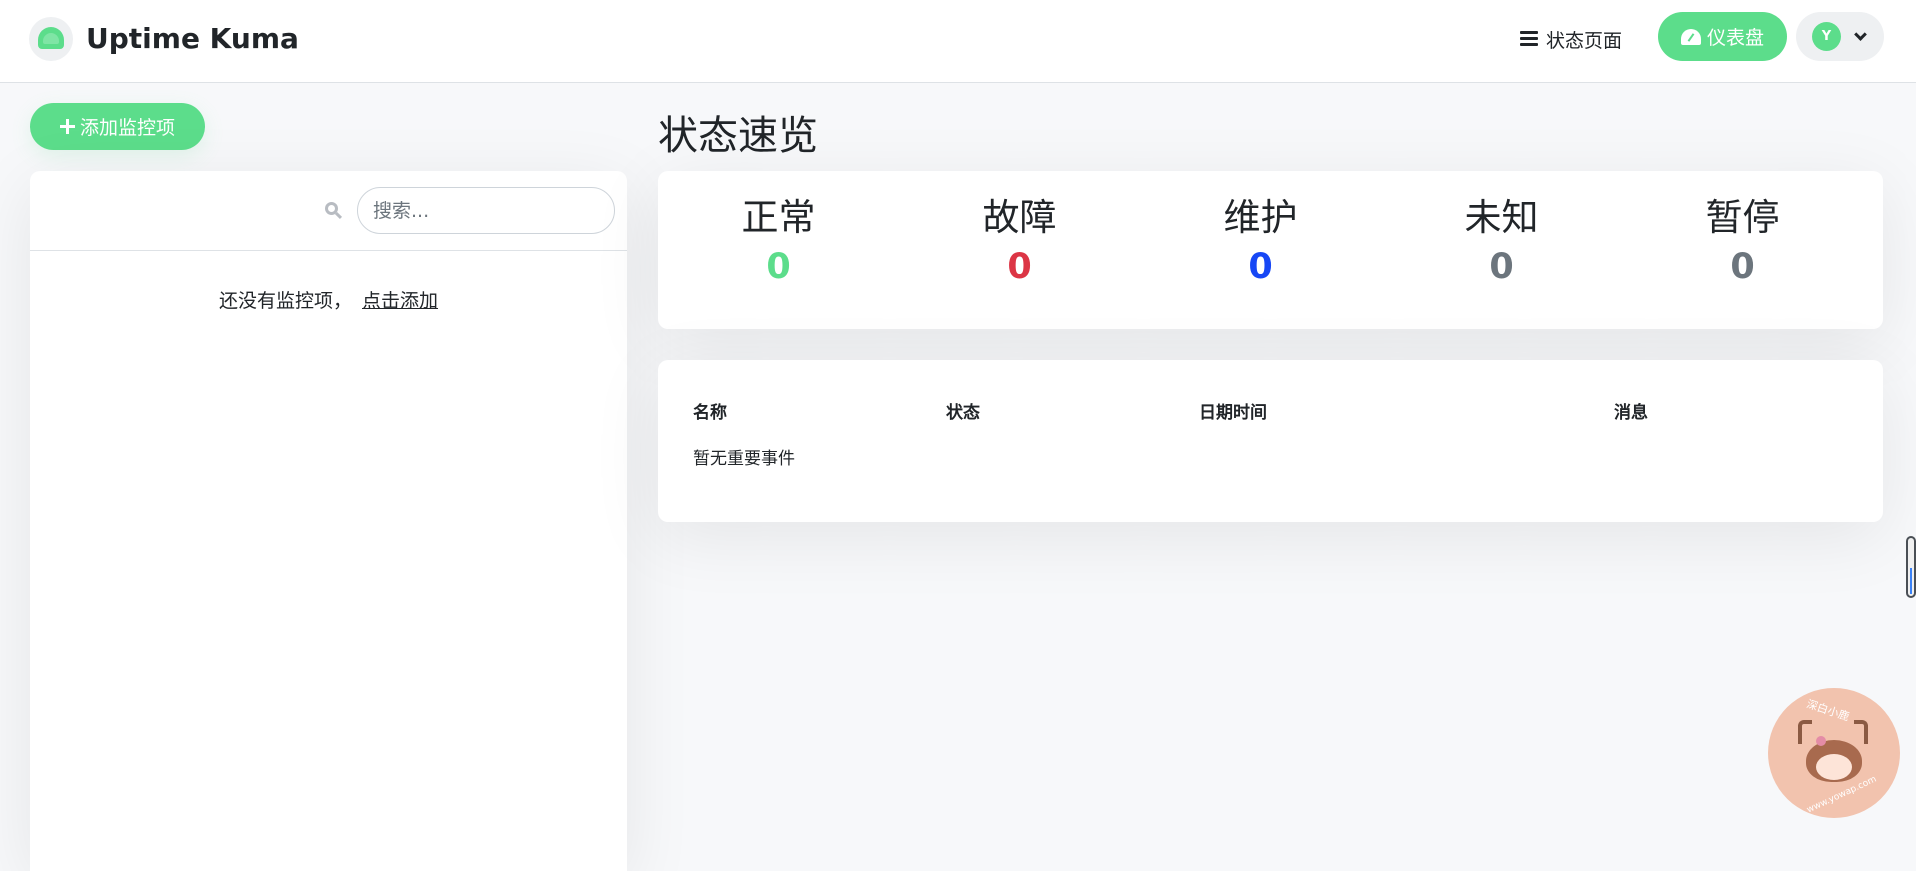  What do you see at coordinates (1911, 581) in the screenshot?
I see `scrollbar-thumb` at bounding box center [1911, 581].